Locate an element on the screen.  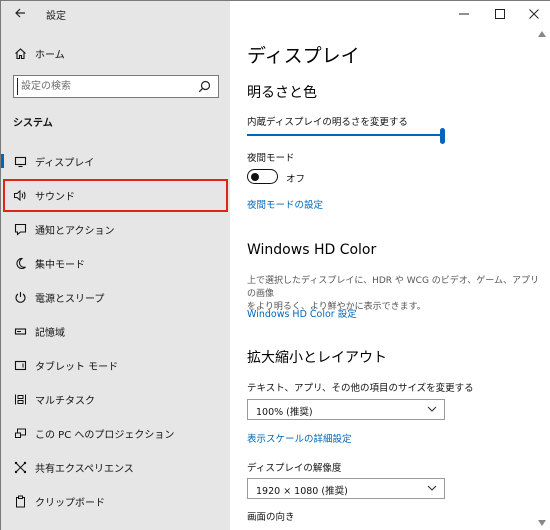
resolution-dropdown: 1920 × 1080 (推奨) is located at coordinates (346, 488).